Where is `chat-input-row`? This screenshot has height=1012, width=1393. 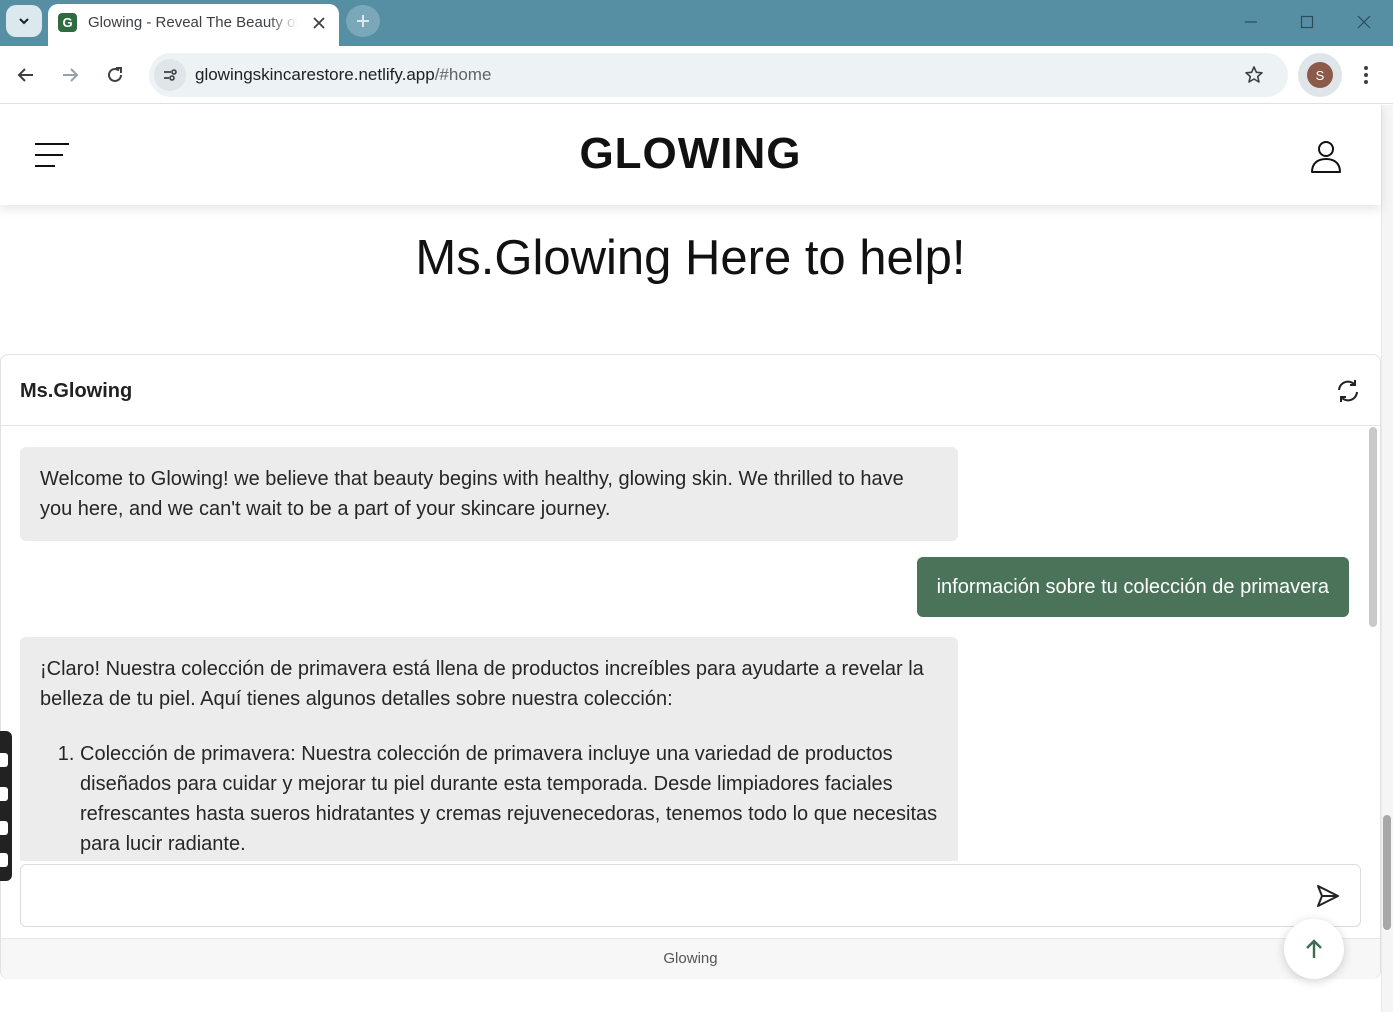
chat-input-row is located at coordinates (690, 895).